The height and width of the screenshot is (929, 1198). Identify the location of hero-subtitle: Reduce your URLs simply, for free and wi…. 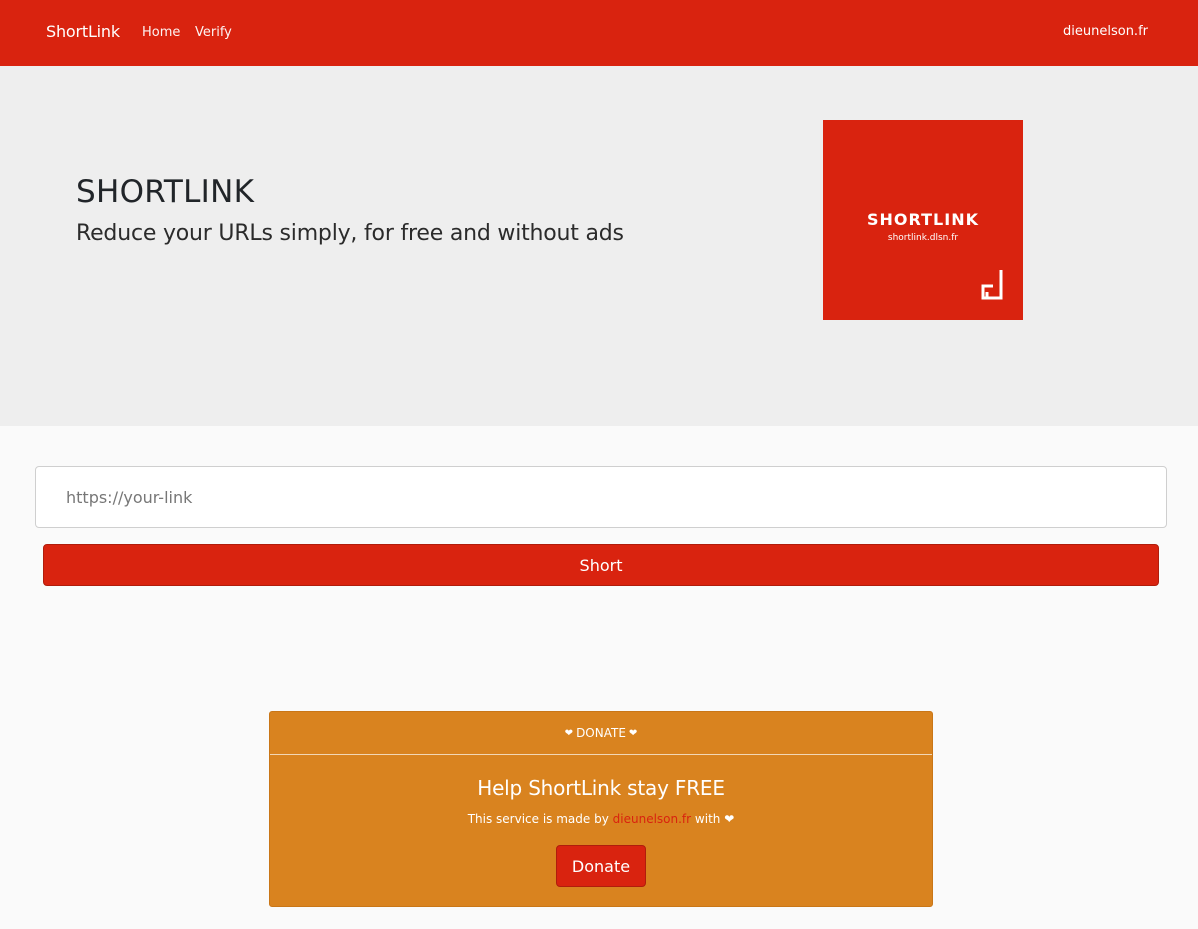
(350, 233).